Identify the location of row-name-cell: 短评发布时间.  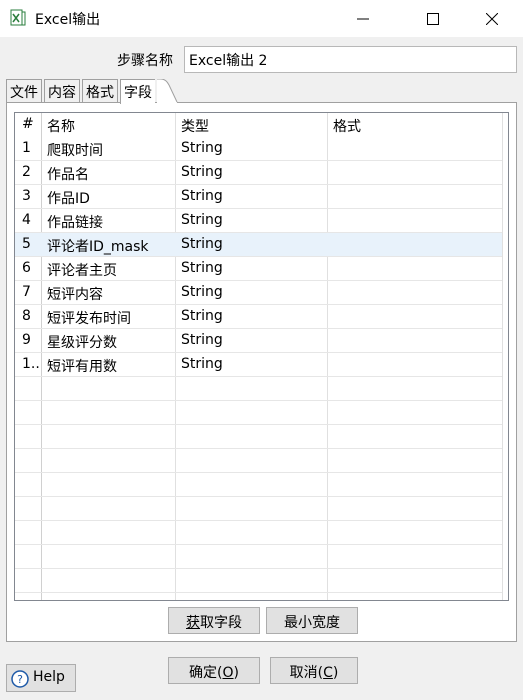
(109, 317).